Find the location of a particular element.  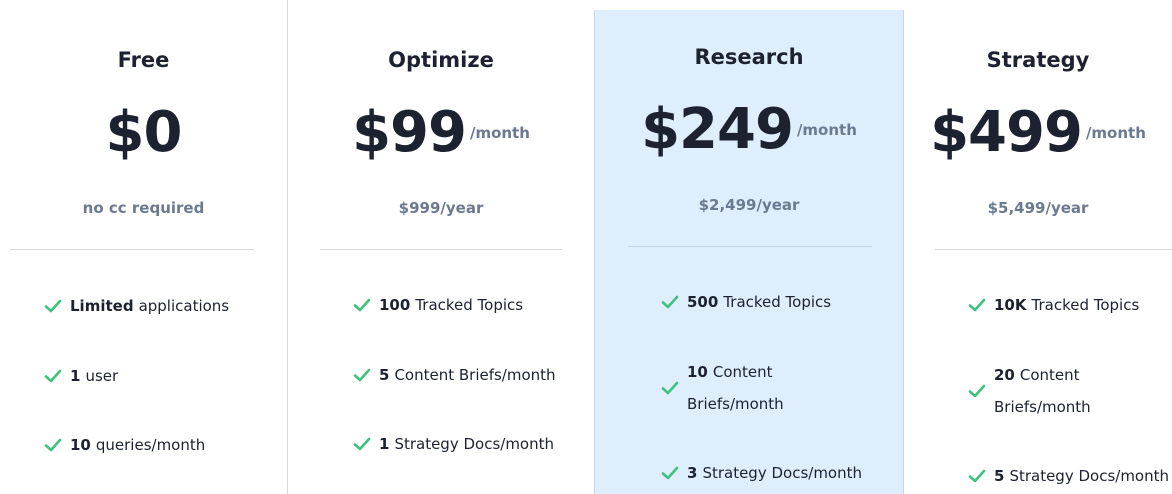

price-row: $499/month is located at coordinates (1038, 132).